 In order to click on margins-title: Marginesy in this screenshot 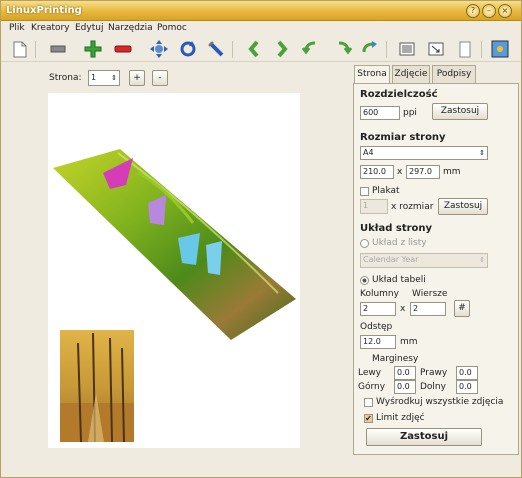, I will do `click(395, 359)`.